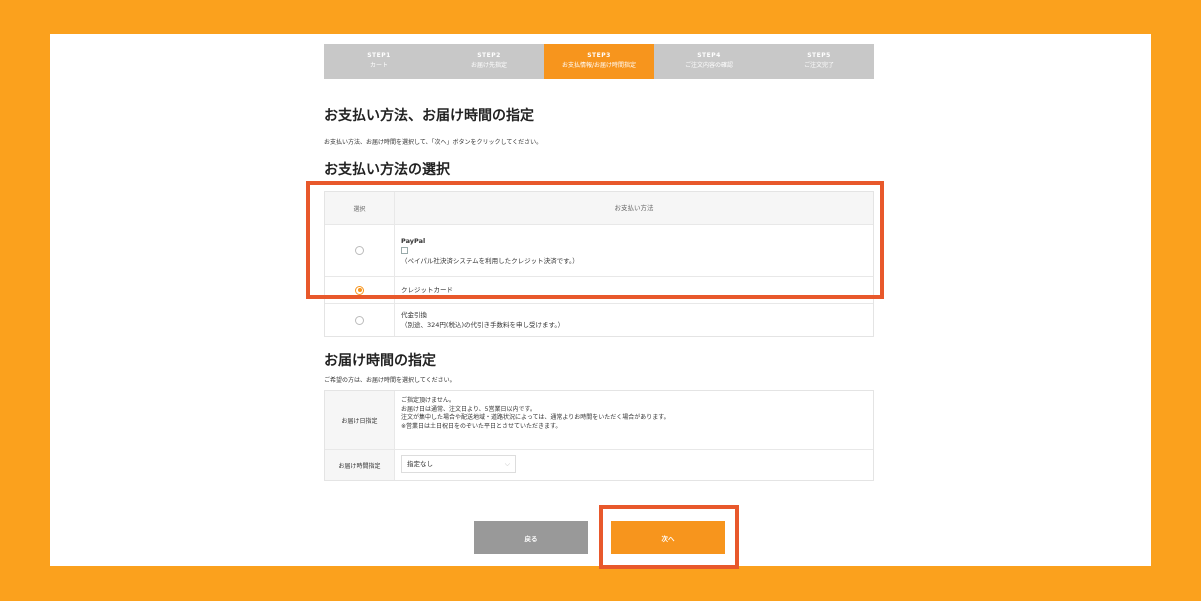  I want to click on paypal-info: PayPal （ペイパル社決済システムを利用したクレジット決済です。）, so click(634, 250).